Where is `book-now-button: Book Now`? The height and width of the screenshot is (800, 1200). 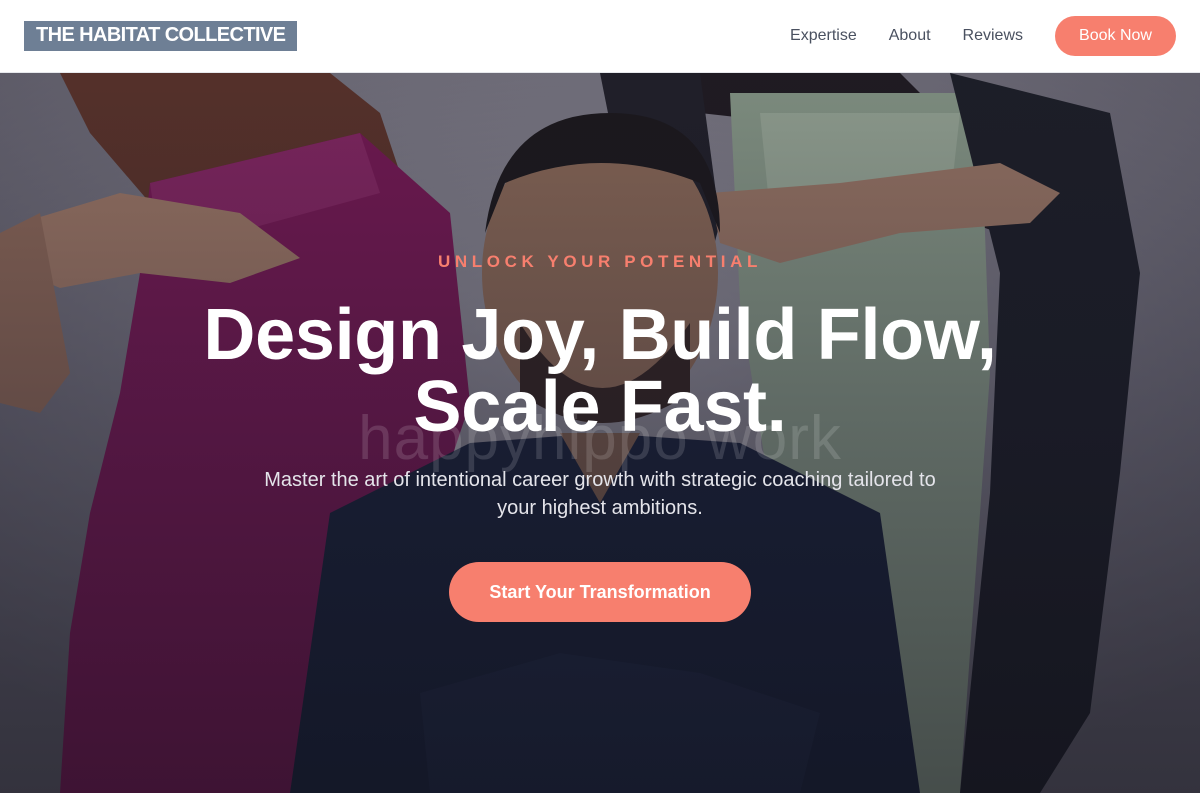 book-now-button: Book Now is located at coordinates (1115, 36).